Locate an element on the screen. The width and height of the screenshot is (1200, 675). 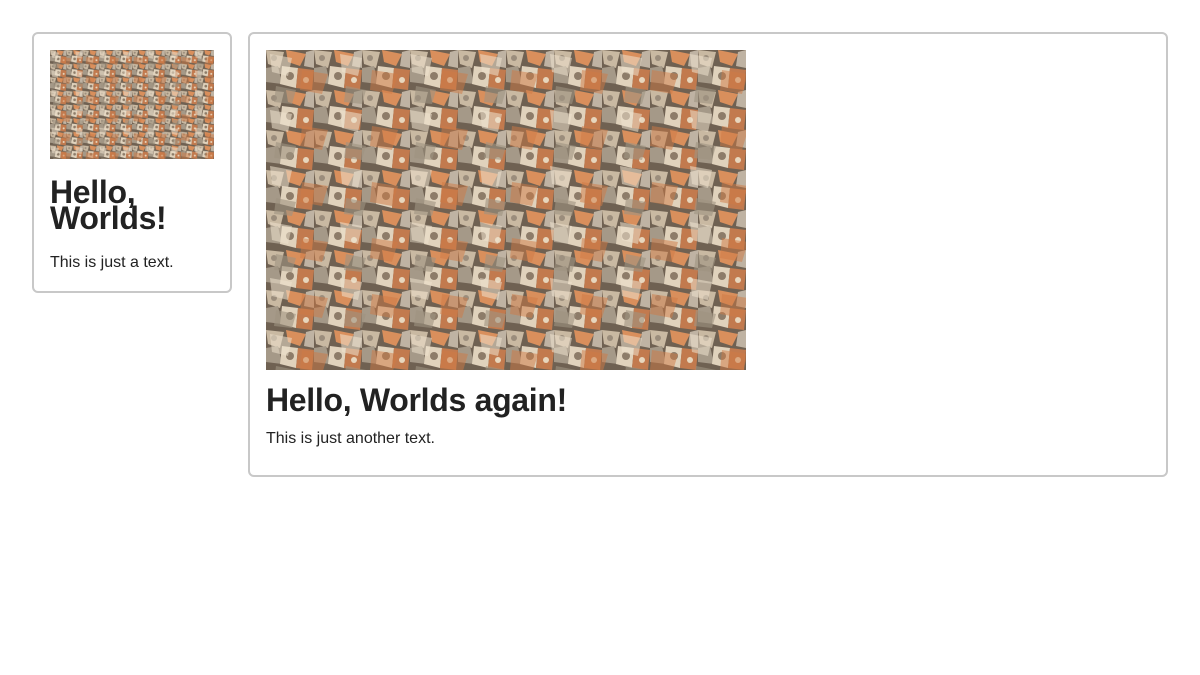
card-text: This is just a text. is located at coordinates (112, 262).